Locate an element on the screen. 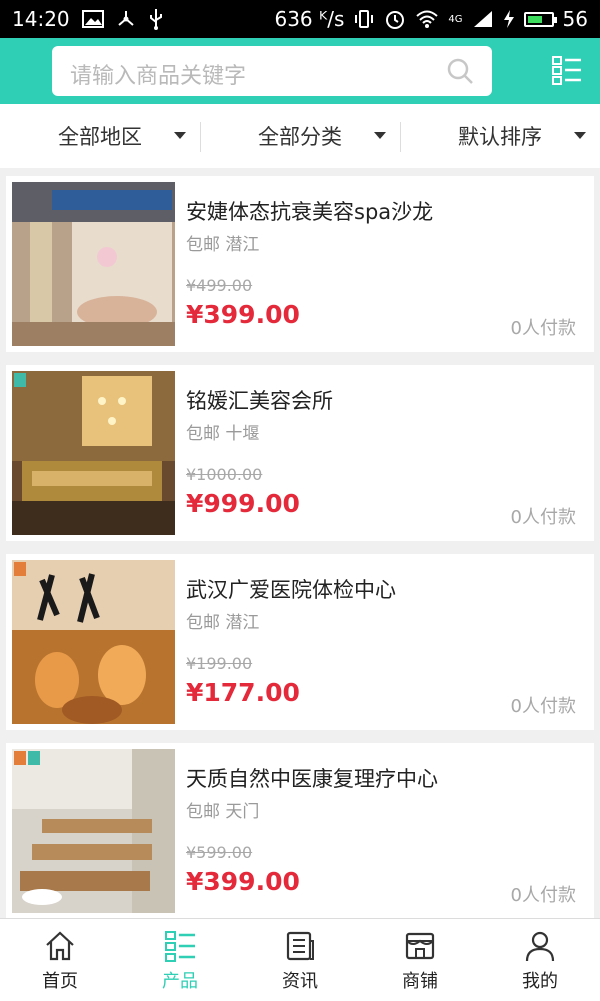  user-icon is located at coordinates (540, 946).